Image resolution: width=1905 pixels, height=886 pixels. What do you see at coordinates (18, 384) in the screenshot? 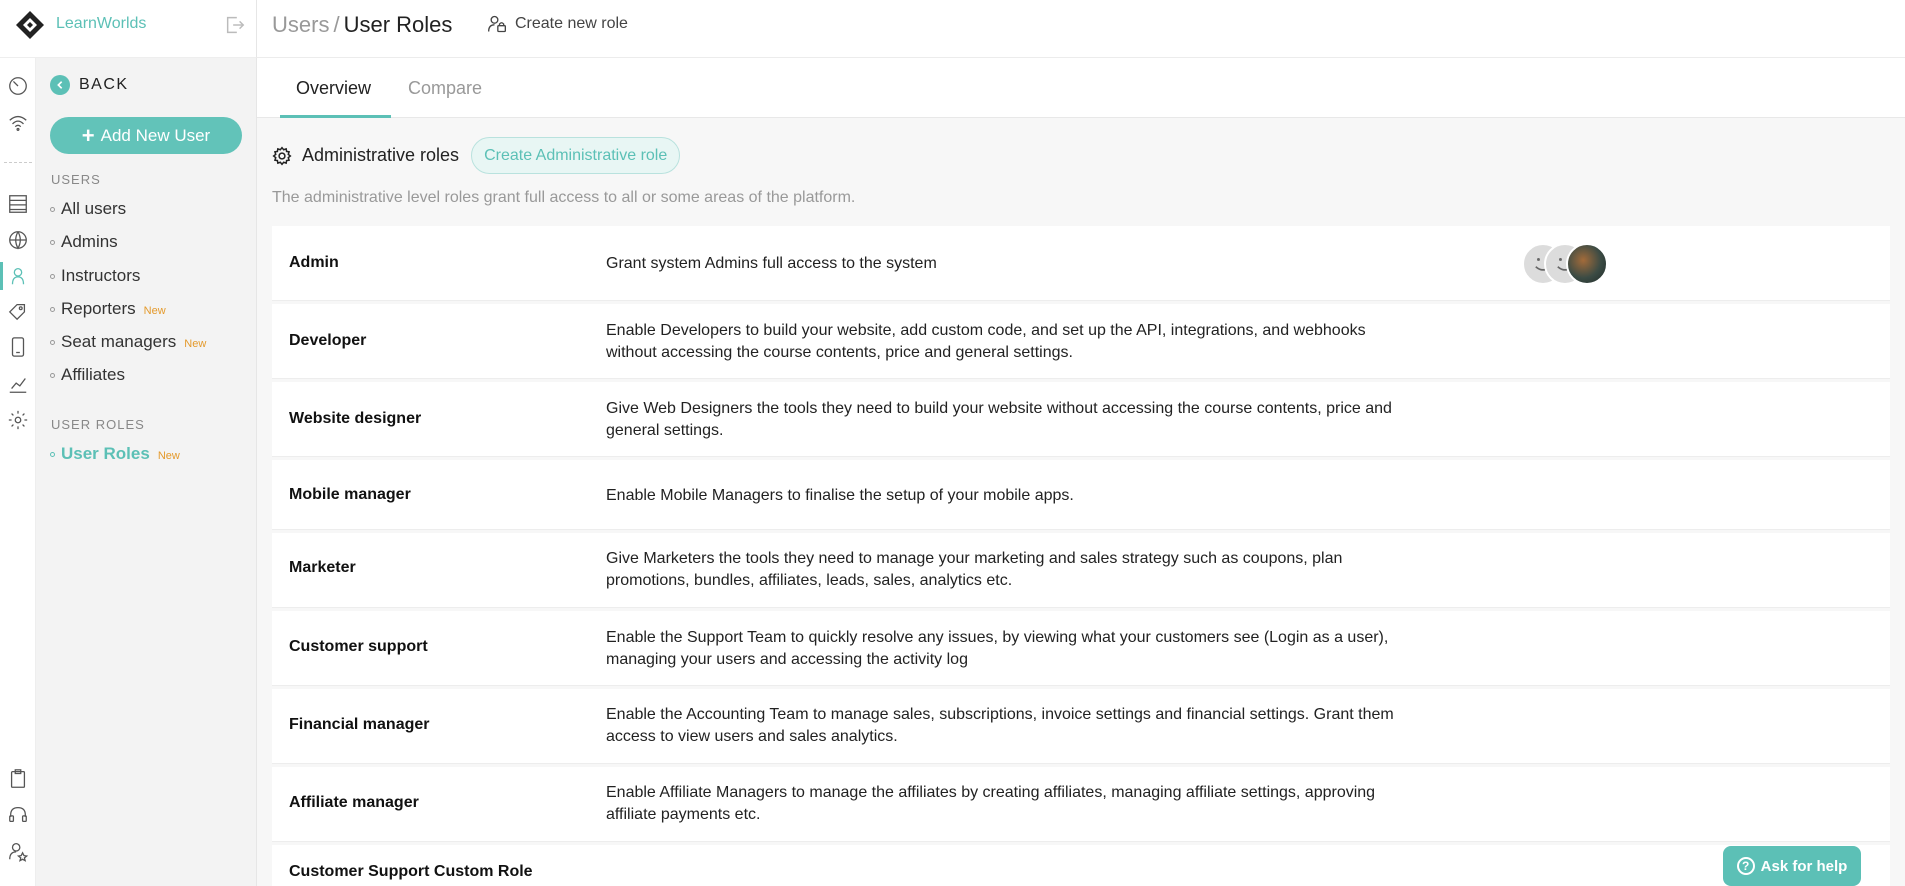
I see `analytics-icon` at bounding box center [18, 384].